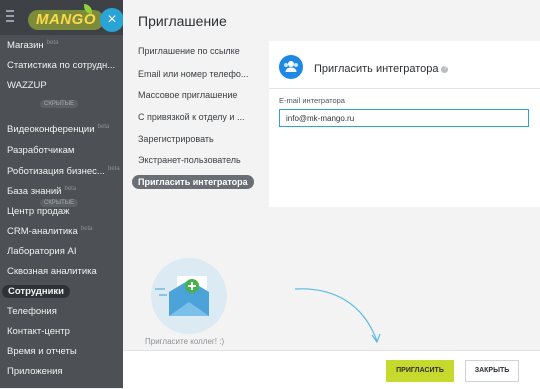 The height and width of the screenshot is (389, 540). What do you see at coordinates (66, 20) in the screenshot?
I see `logo: MANGO` at bounding box center [66, 20].